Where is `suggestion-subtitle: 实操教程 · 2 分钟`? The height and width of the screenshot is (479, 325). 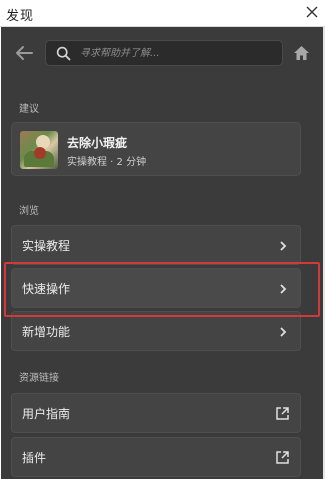 suggestion-subtitle: 实操教程 · 2 分钟 is located at coordinates (107, 162).